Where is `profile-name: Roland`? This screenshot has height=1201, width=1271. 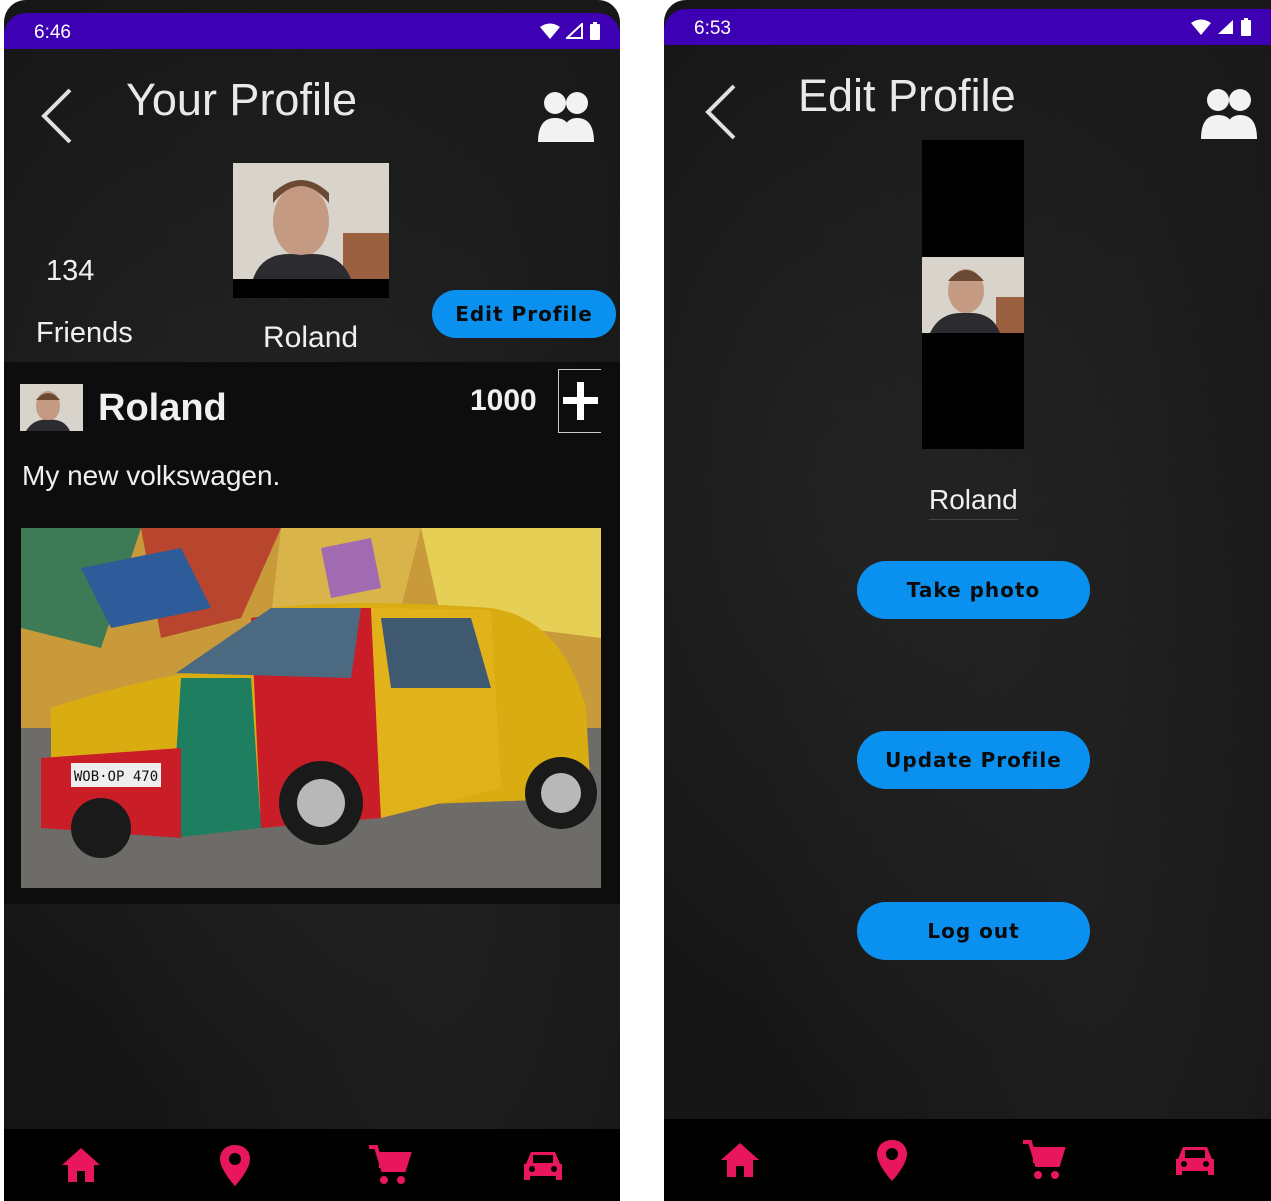
profile-name: Roland is located at coordinates (311, 337).